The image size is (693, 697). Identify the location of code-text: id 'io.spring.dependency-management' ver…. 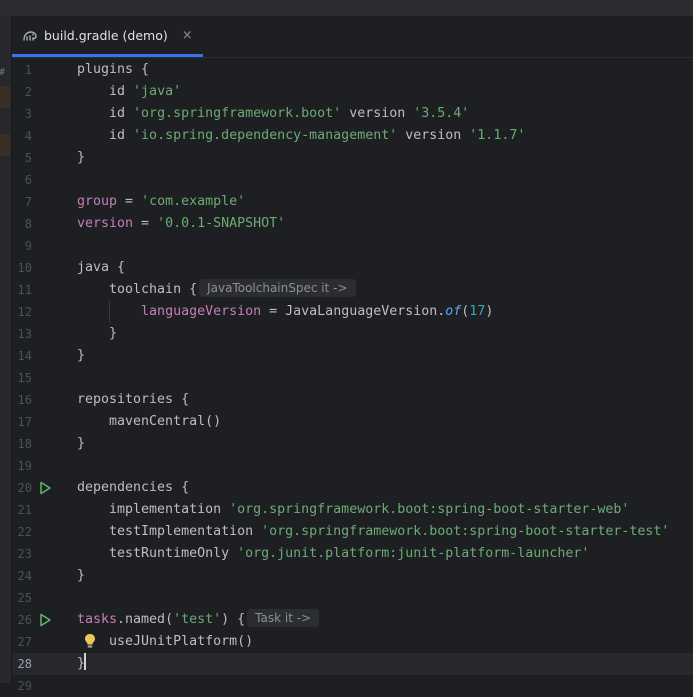
(301, 136).